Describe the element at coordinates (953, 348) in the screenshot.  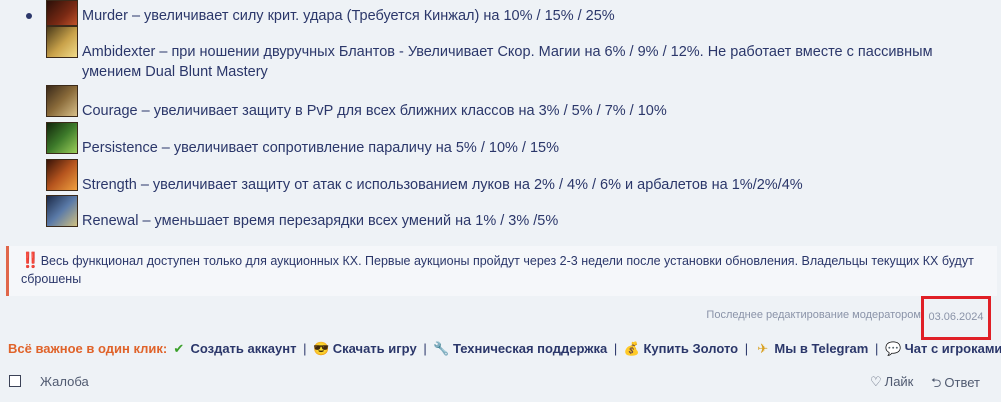
I see `player-chat-link: Чат с игроками` at that location.